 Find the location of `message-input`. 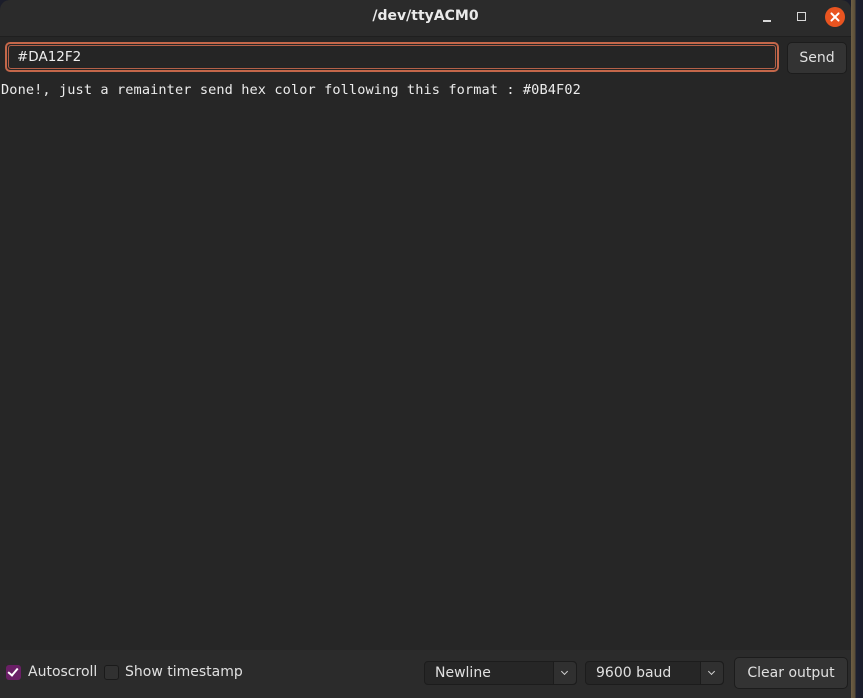

message-input is located at coordinates (392, 57).